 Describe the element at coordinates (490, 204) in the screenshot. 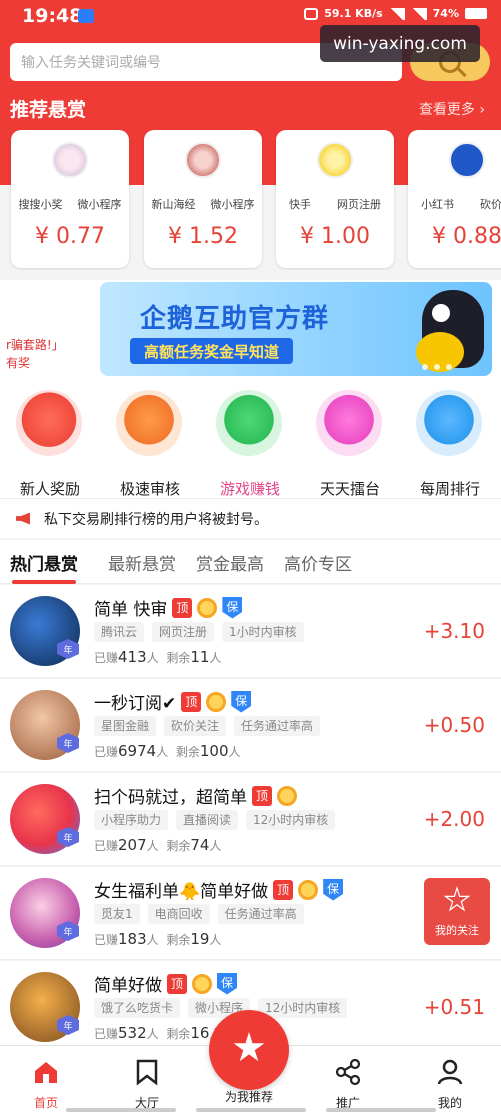

I see `card-tag: 砍价关` at that location.